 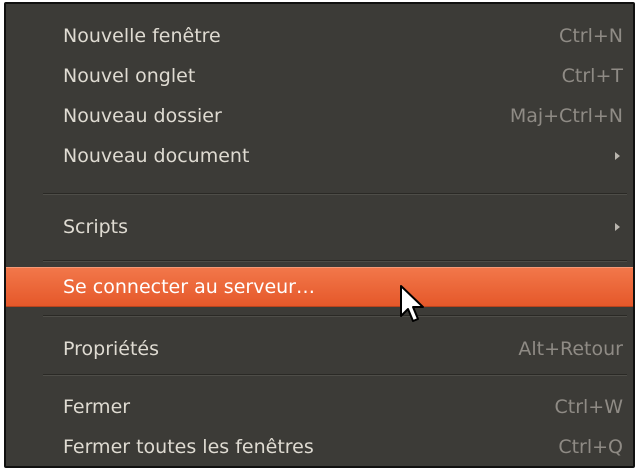 What do you see at coordinates (412, 303) in the screenshot?
I see `mouse-pointer-icon` at bounding box center [412, 303].